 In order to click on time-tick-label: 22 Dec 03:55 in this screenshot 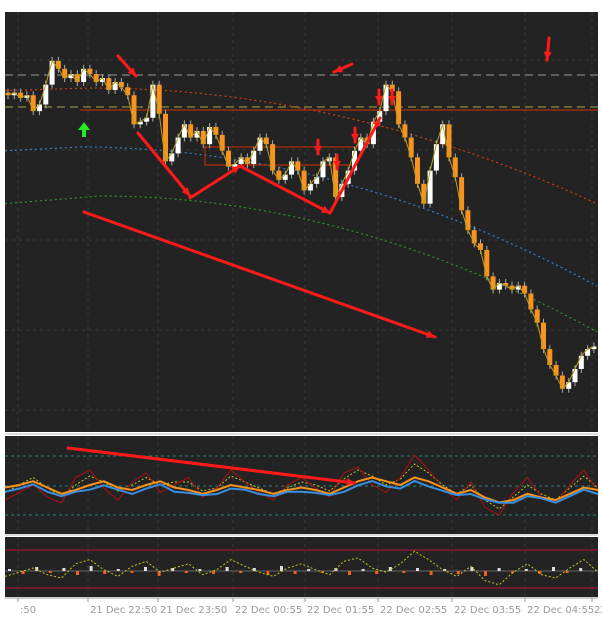, I will do `click(487, 610)`.